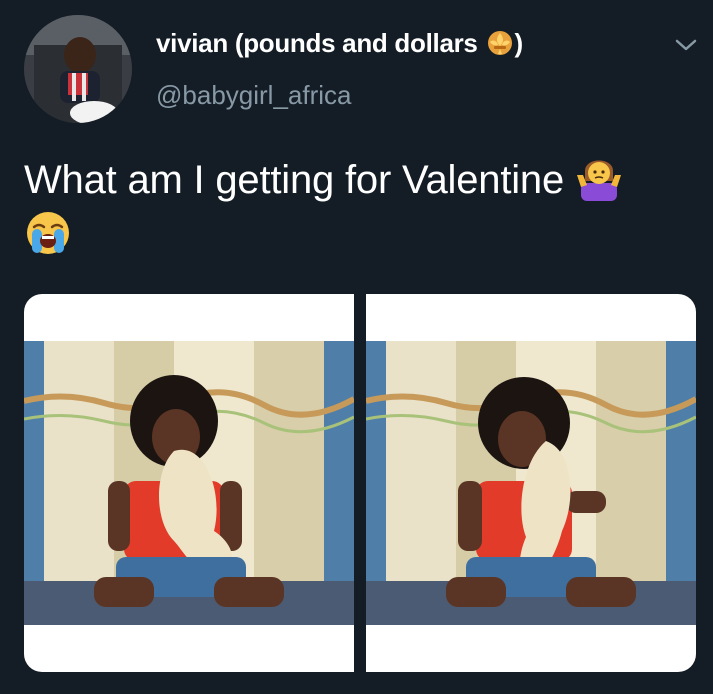  Describe the element at coordinates (599, 177) in the screenshot. I see `person-shrugging-emoji-icon` at that location.